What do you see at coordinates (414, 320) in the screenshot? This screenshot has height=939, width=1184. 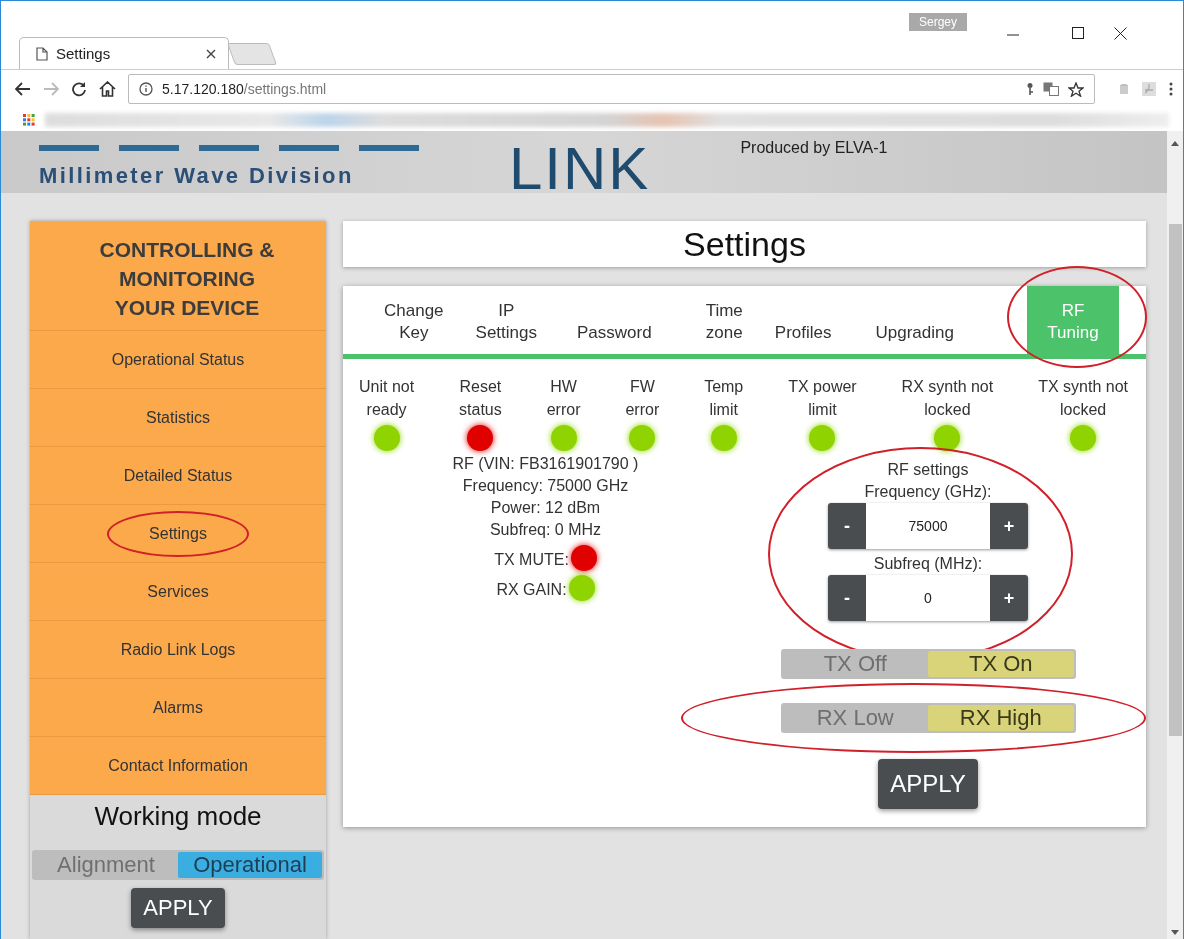 I see `settings-tab: Change Key` at bounding box center [414, 320].